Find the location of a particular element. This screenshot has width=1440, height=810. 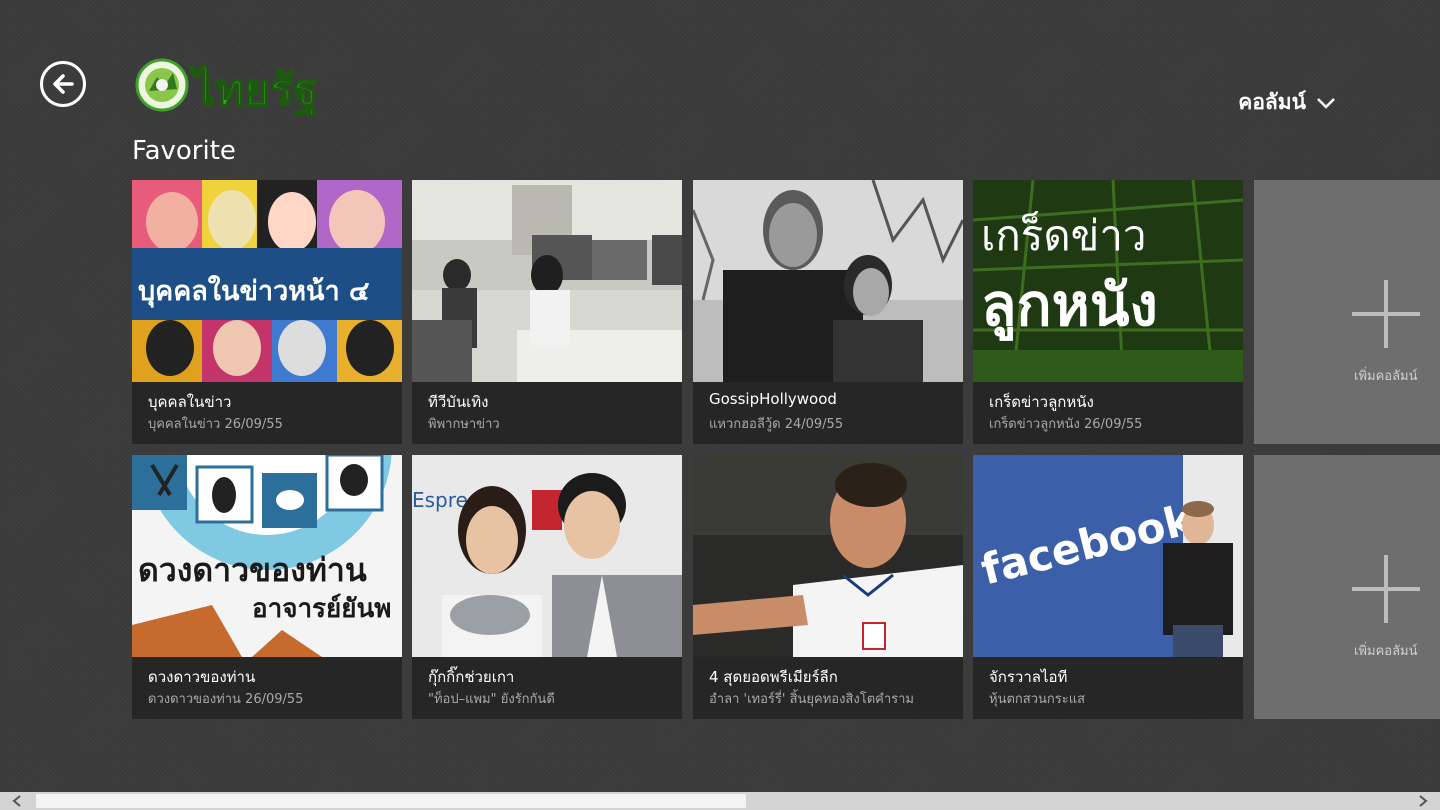

tile-subtitle: หุ้นตกสวนกระแส is located at coordinates (1037, 699).